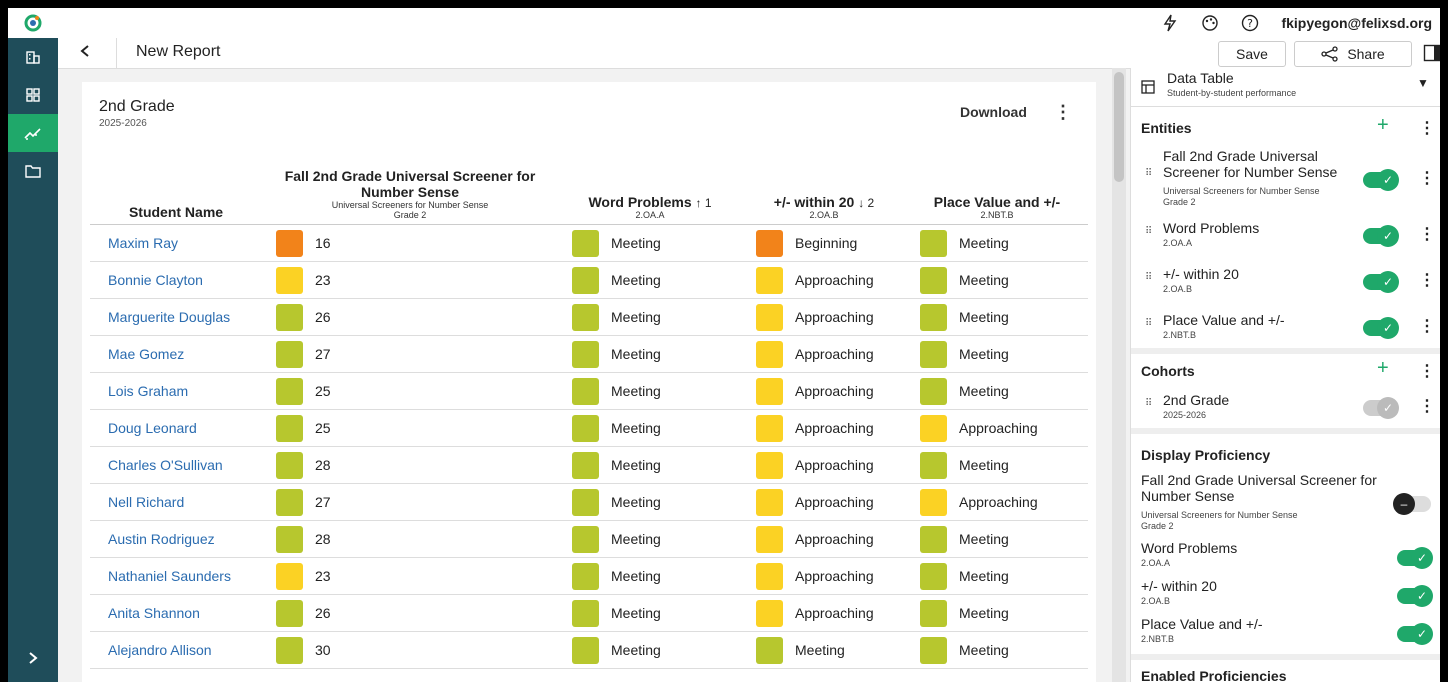 The image size is (1448, 682). Describe the element at coordinates (1353, 54) in the screenshot. I see `share-button: Share` at that location.